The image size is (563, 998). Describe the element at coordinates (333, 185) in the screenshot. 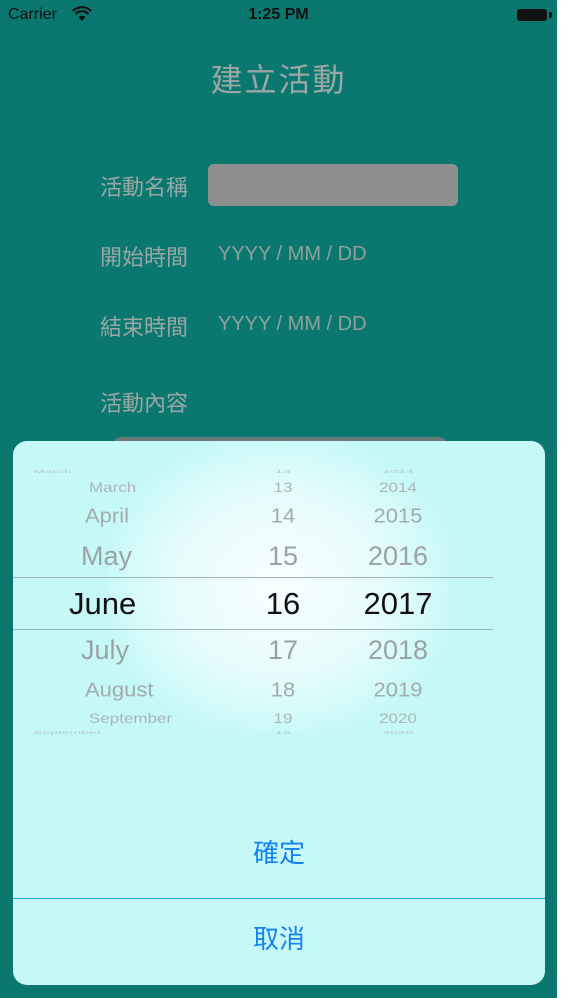

I see `name-field` at that location.